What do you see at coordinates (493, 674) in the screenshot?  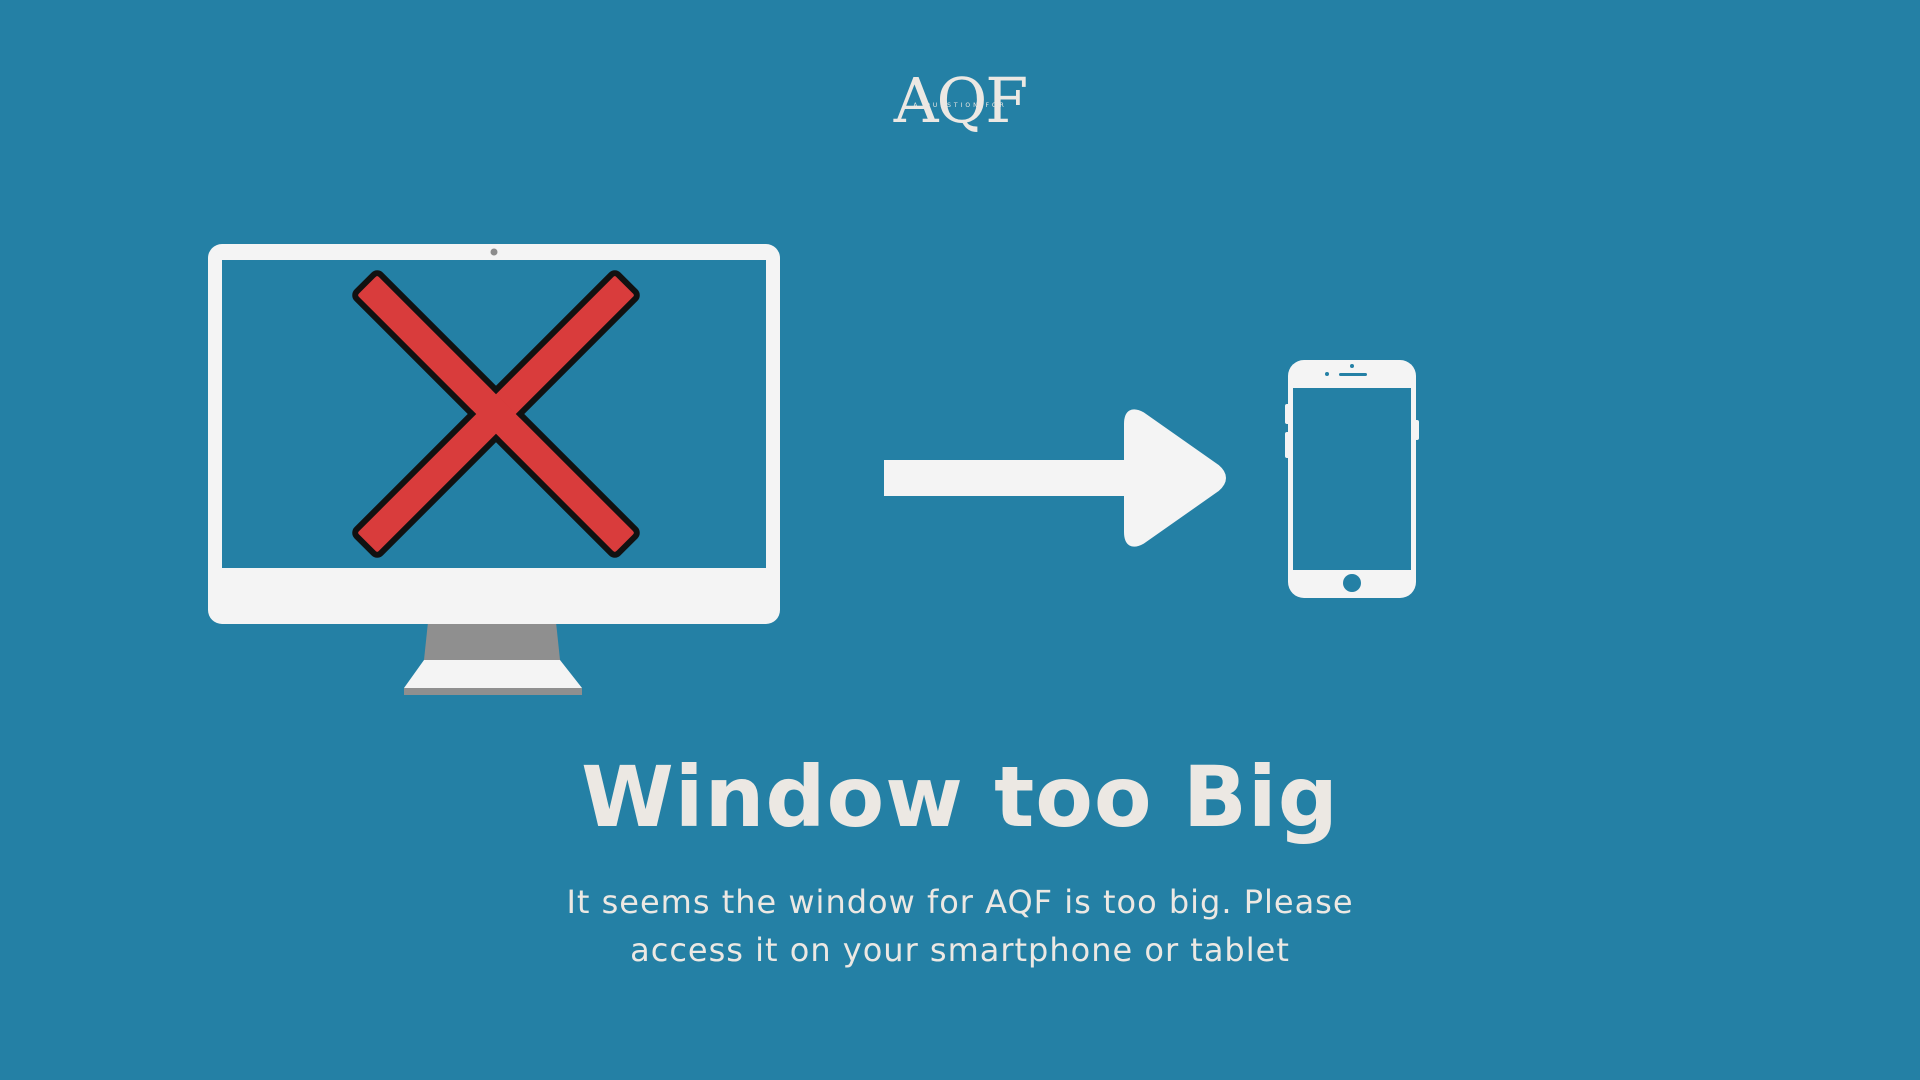 I see `monitor-stand-base` at bounding box center [493, 674].